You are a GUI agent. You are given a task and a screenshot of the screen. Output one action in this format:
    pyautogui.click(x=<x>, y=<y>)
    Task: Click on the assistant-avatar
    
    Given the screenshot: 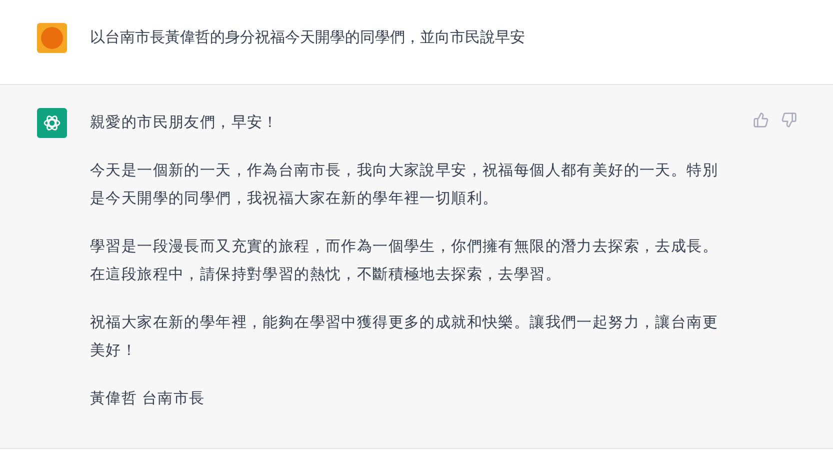 What is the action you would take?
    pyautogui.click(x=52, y=123)
    